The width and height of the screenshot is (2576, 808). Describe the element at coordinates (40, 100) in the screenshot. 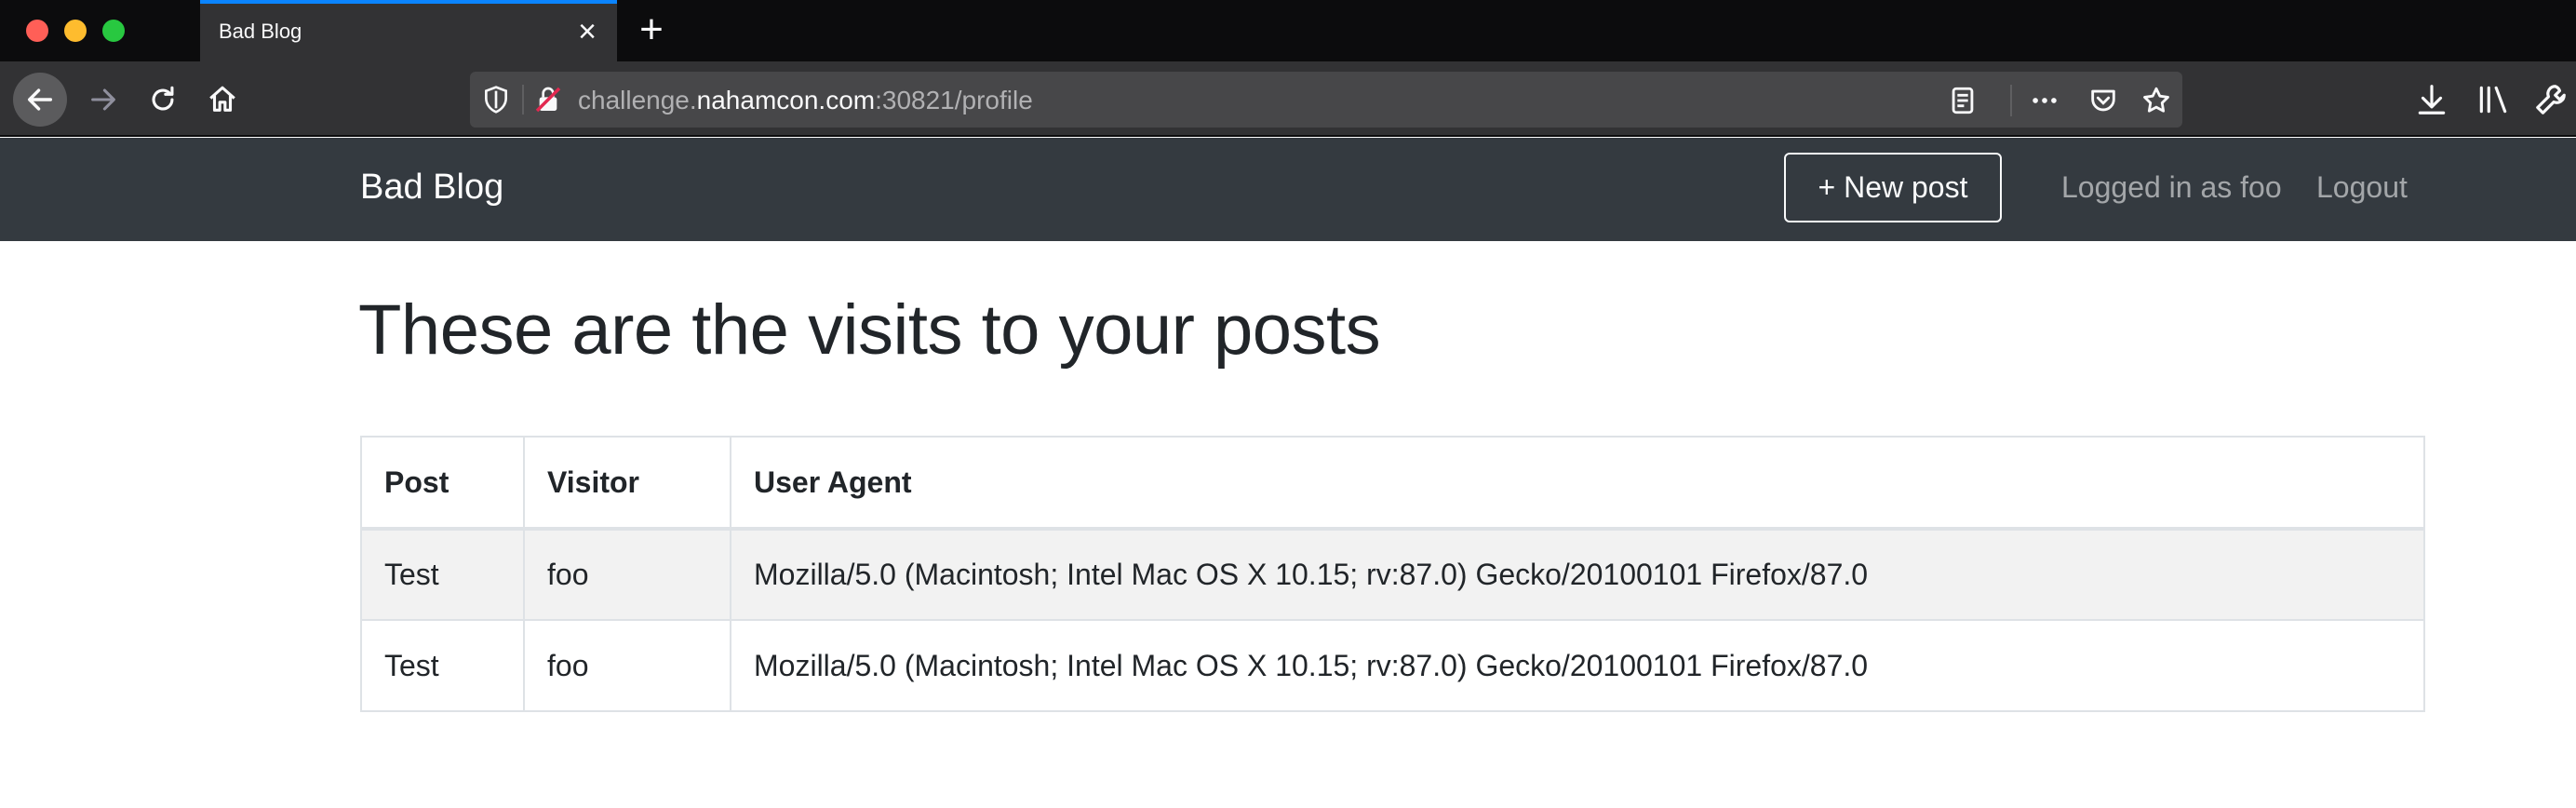

I see `back-arrow-icon` at that location.